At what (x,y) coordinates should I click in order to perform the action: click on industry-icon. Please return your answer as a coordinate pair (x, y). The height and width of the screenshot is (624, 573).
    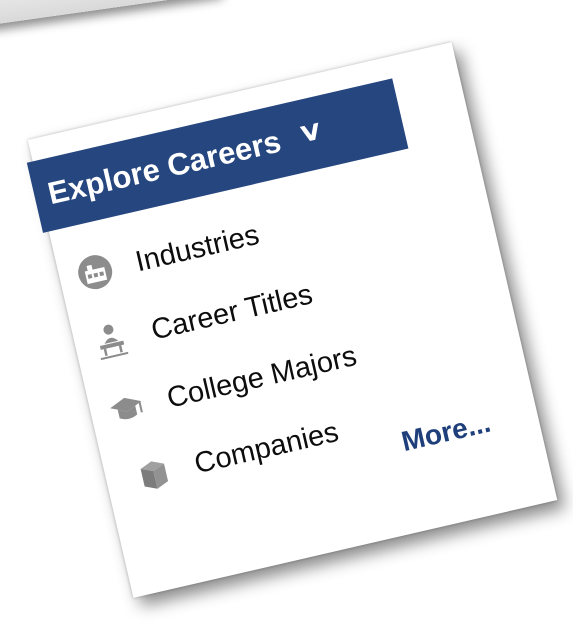
    Looking at the image, I should click on (95, 272).